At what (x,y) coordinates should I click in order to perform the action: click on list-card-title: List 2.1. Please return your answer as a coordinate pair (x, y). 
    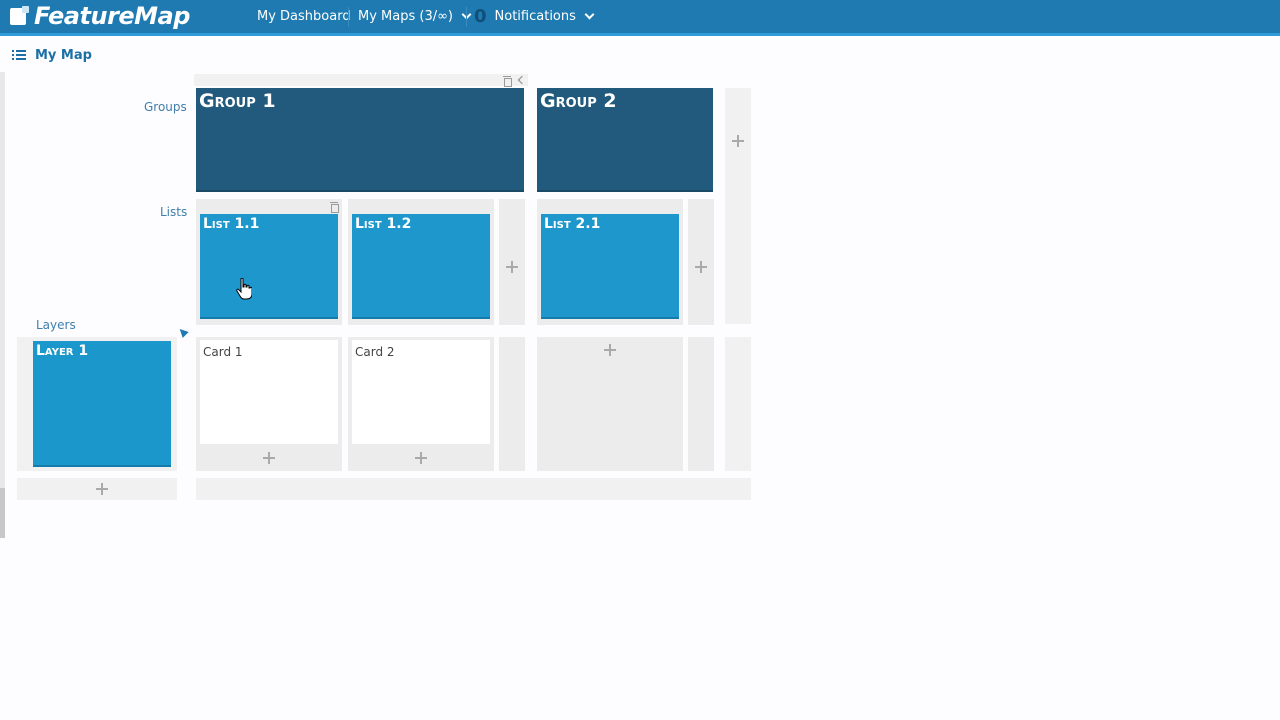
    Looking at the image, I should click on (572, 224).